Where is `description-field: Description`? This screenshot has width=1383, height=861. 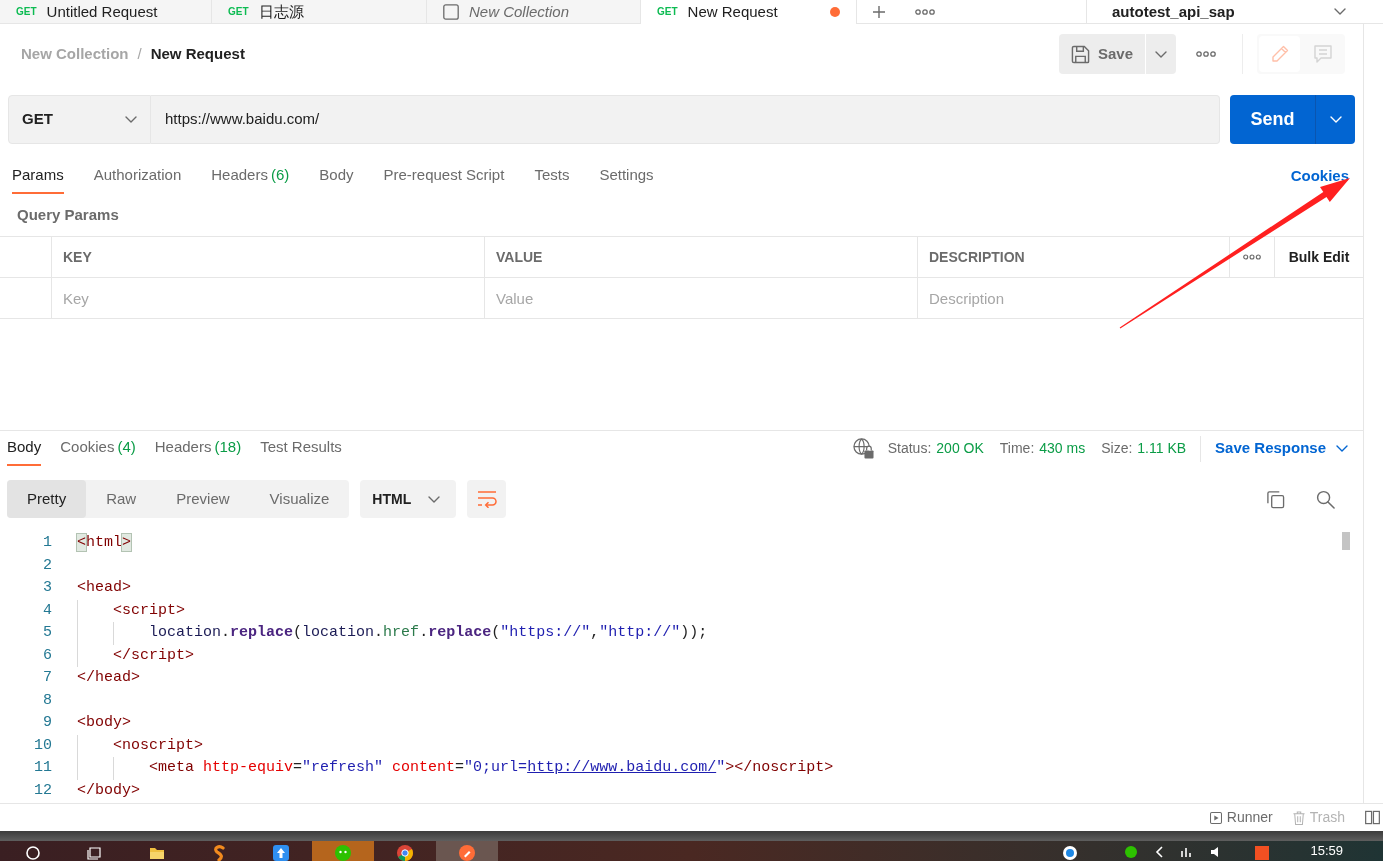
description-field: Description is located at coordinates (1140, 298).